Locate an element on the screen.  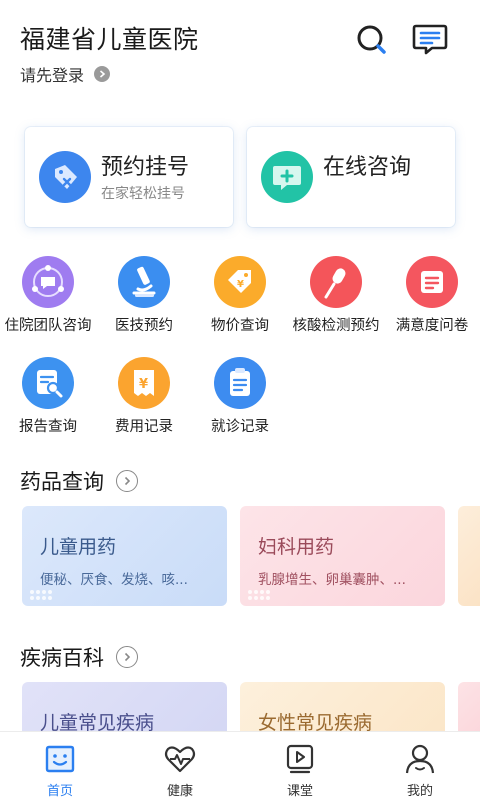
nav-label: 健康 is located at coordinates (179, 791).